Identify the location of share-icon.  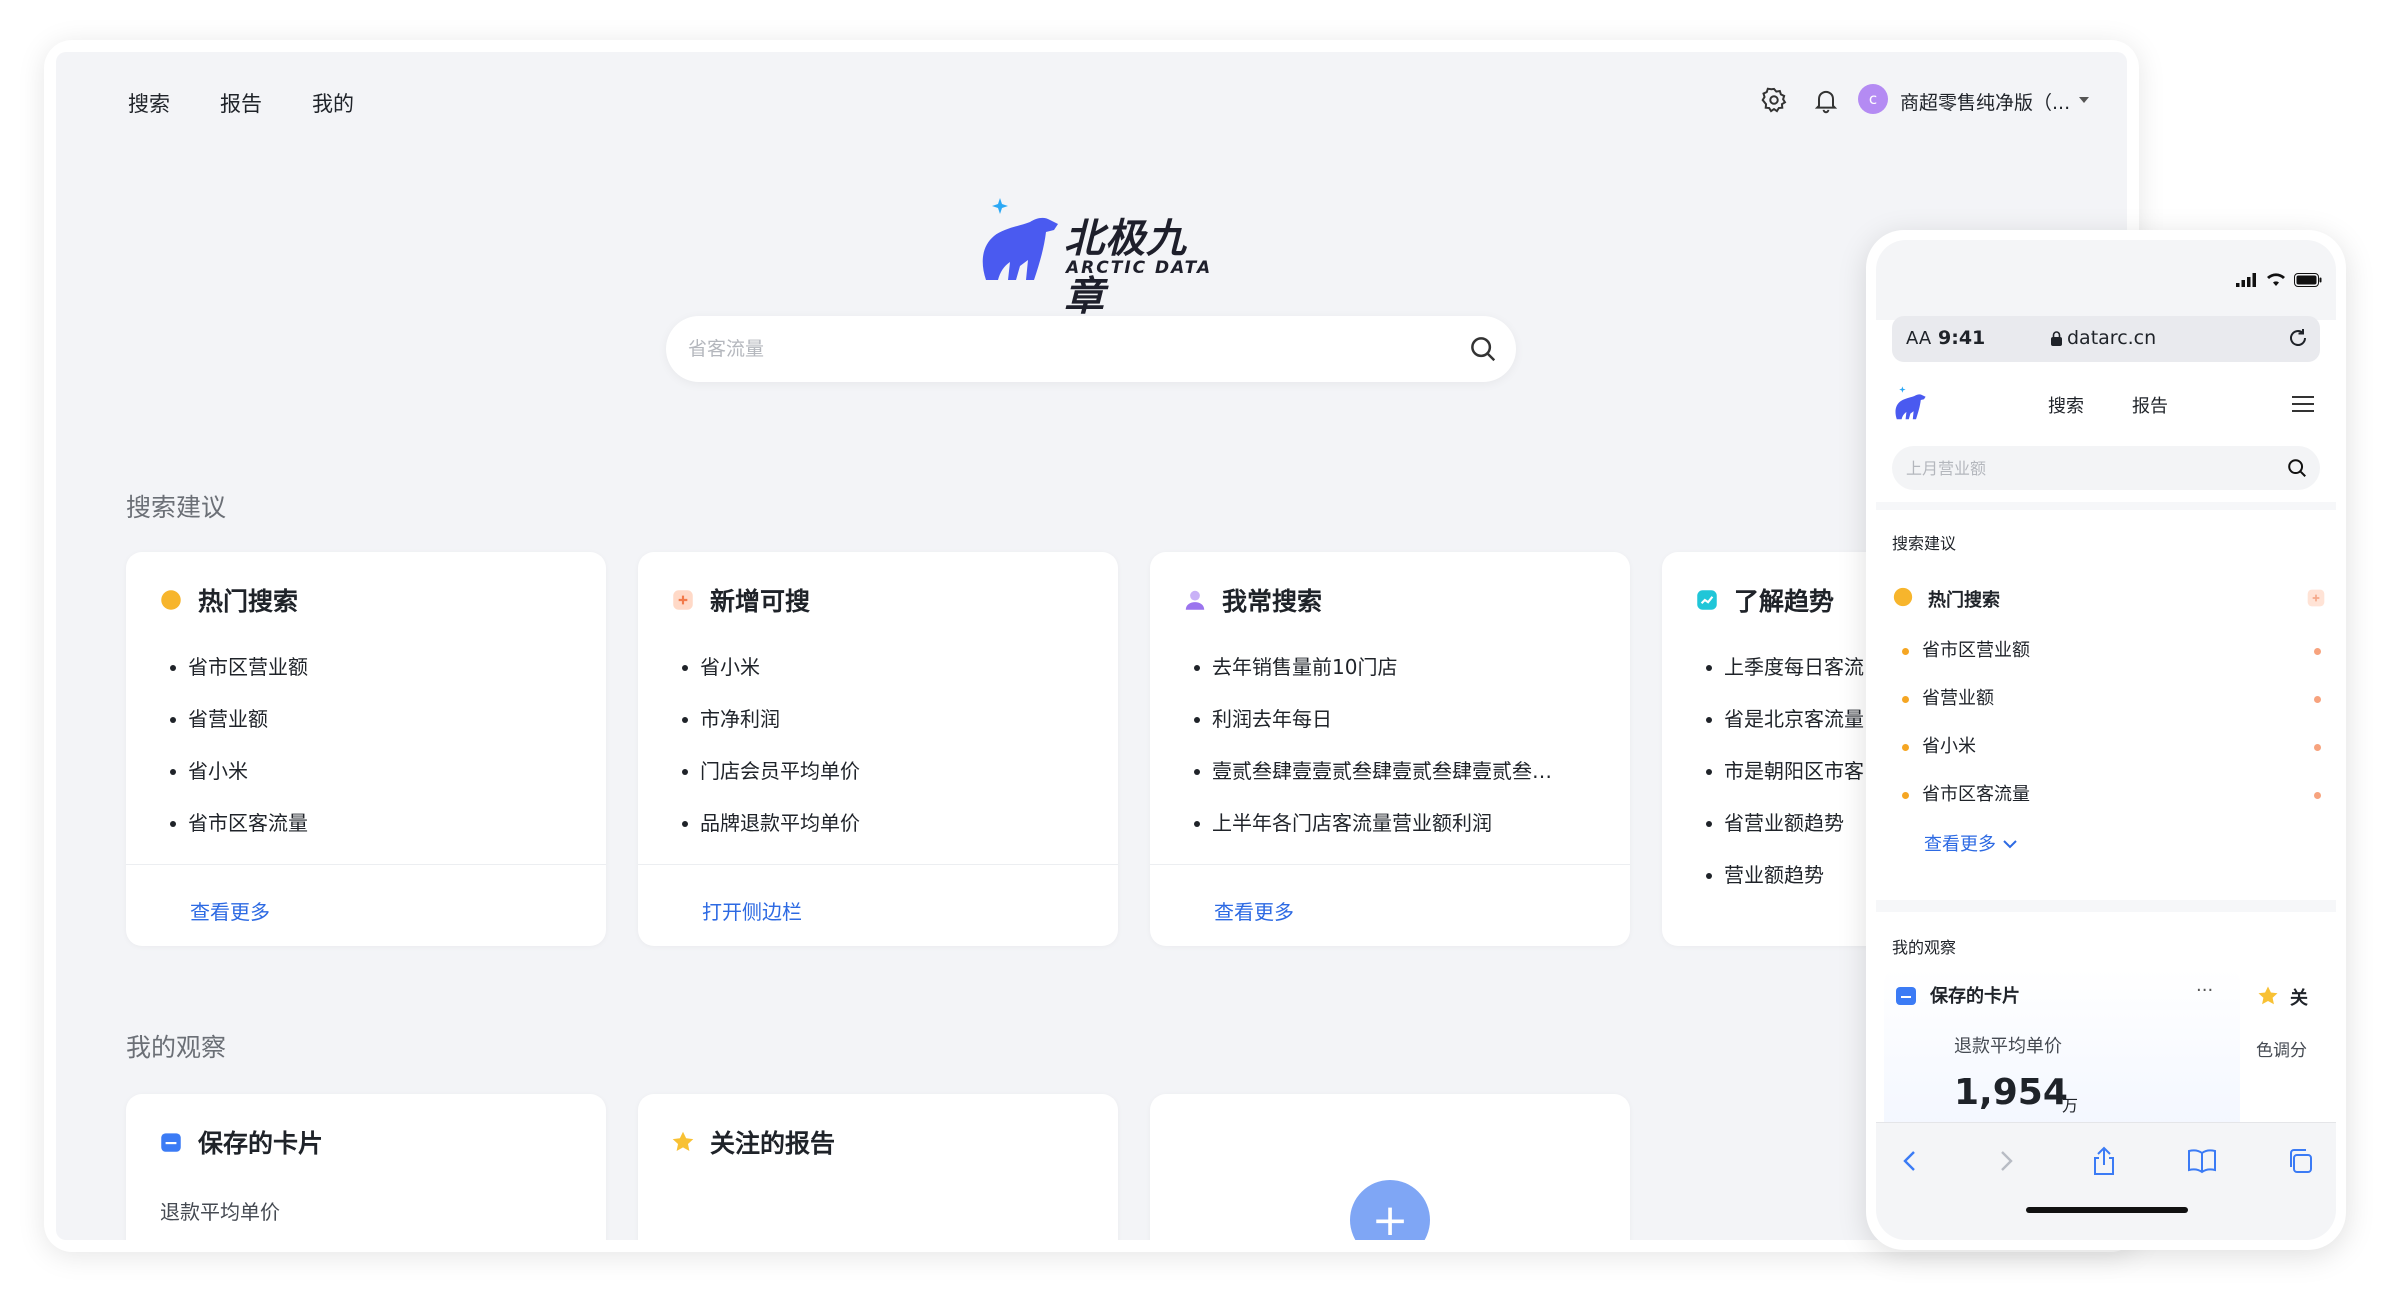
(2104, 1161).